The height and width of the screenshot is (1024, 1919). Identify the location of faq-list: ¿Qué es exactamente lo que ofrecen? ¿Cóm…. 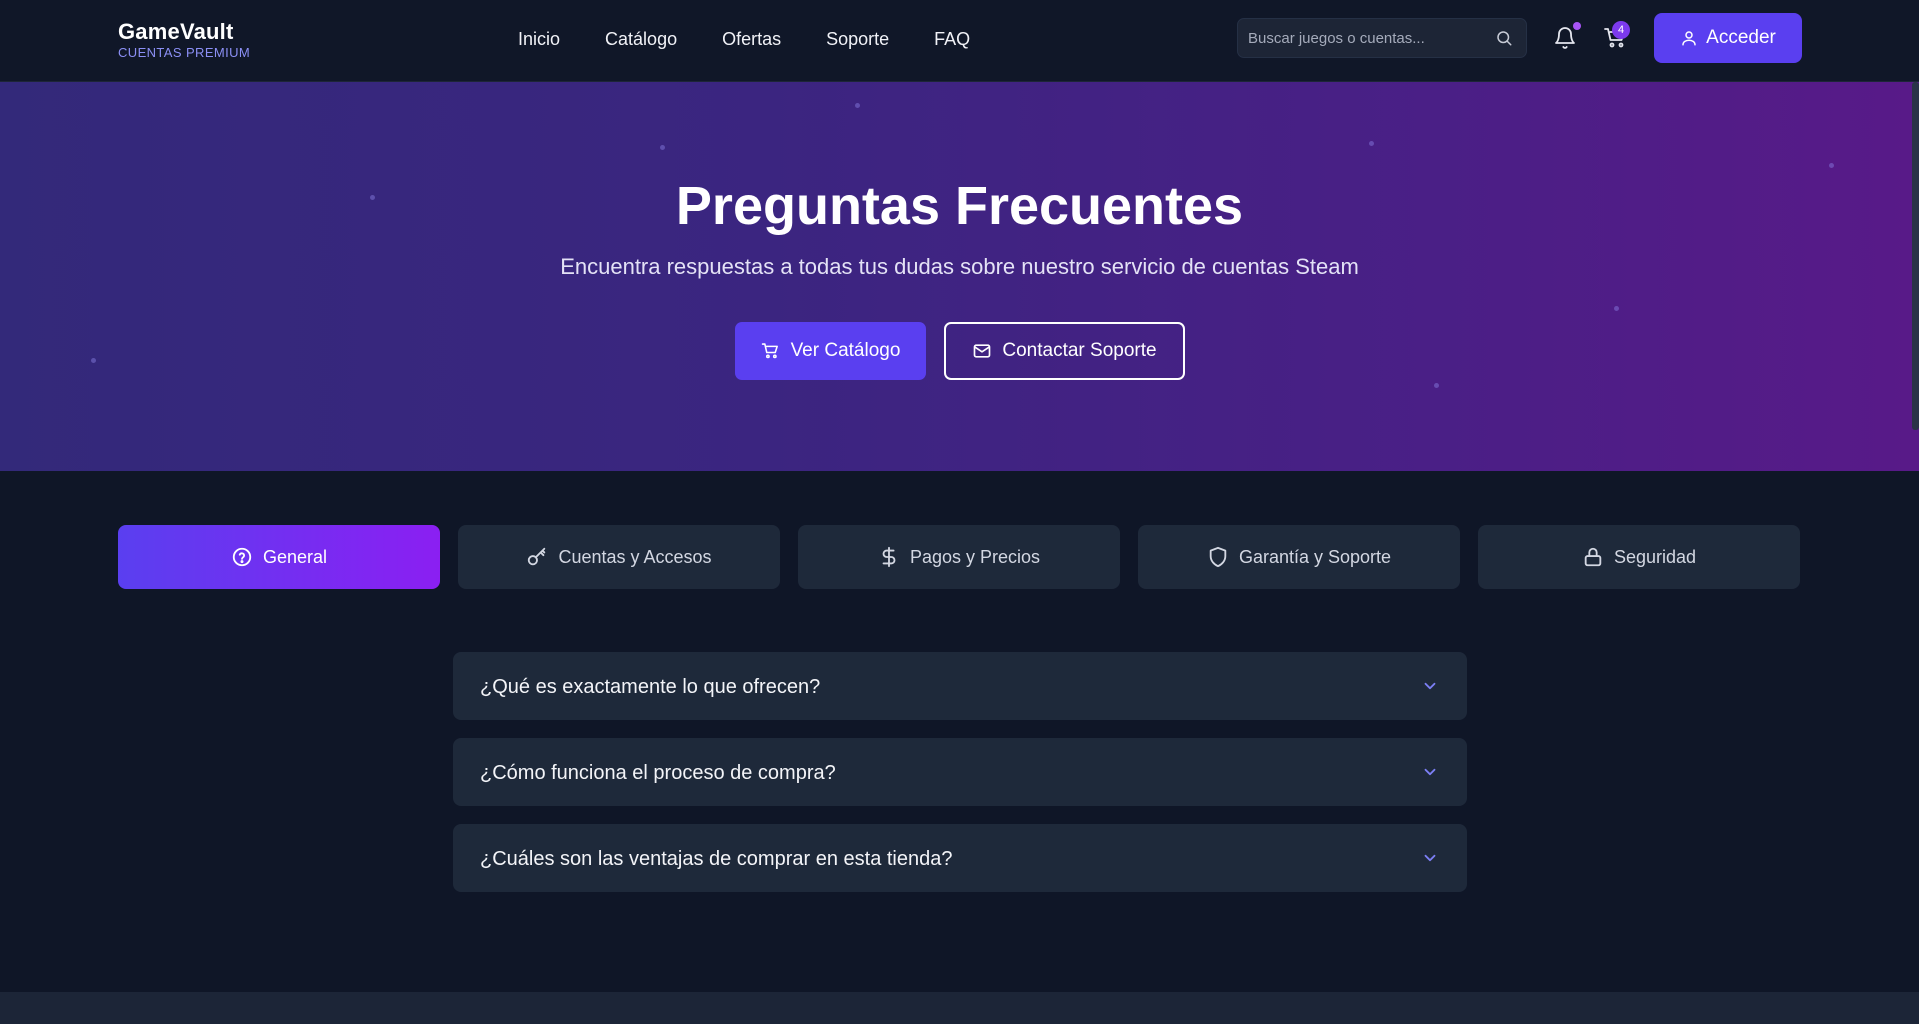
(960, 781).